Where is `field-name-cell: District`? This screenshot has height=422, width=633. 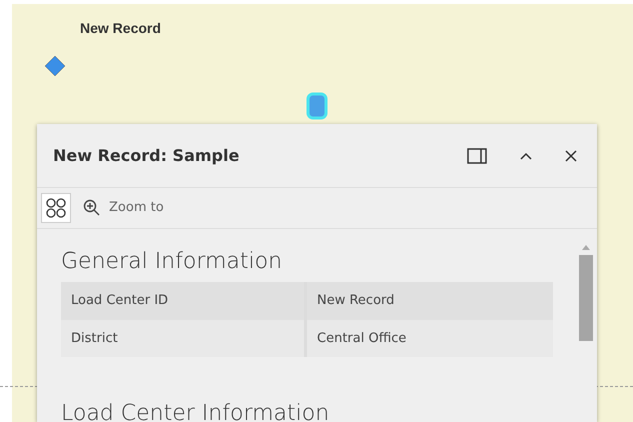
field-name-cell: District is located at coordinates (184, 338).